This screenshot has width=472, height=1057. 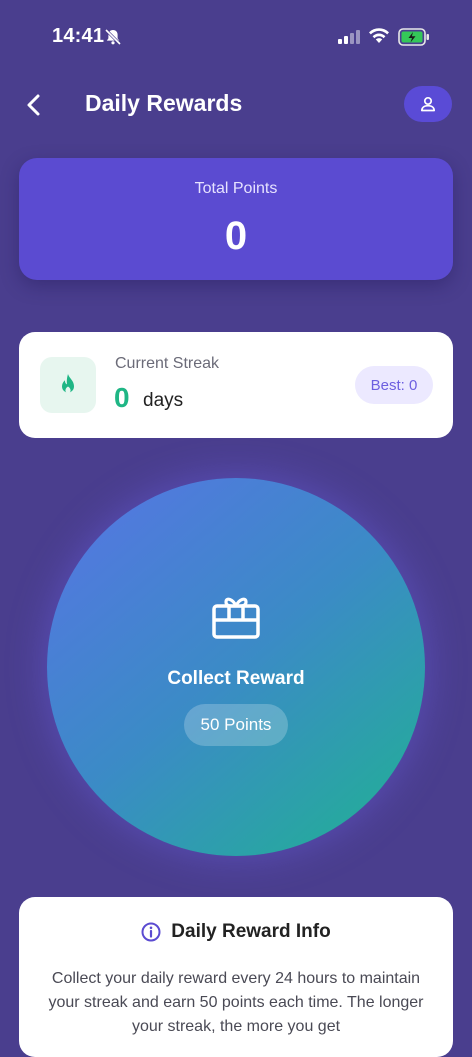 I want to click on total-points-label: Total Points, so click(x=236, y=188).